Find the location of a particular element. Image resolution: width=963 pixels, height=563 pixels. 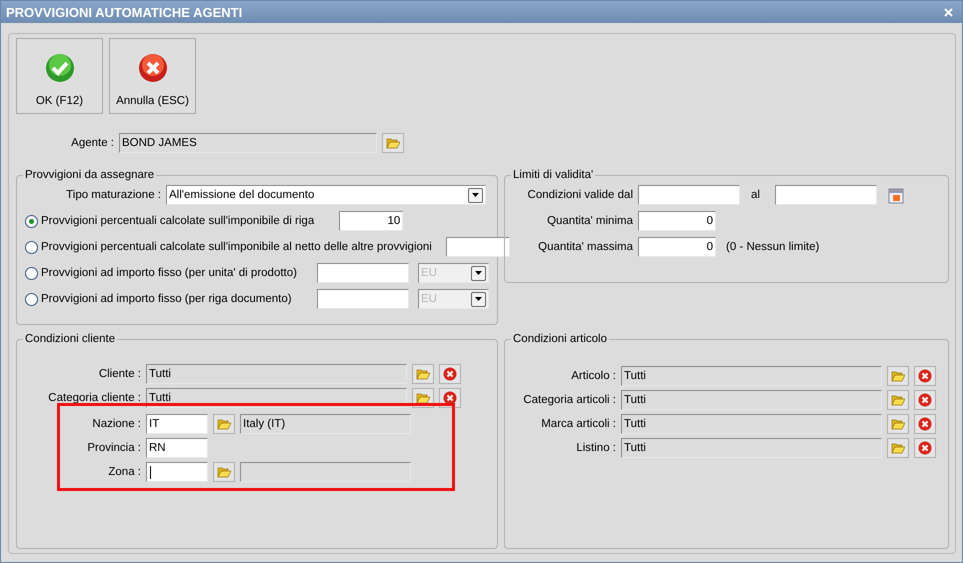

province-field: RN is located at coordinates (177, 448).